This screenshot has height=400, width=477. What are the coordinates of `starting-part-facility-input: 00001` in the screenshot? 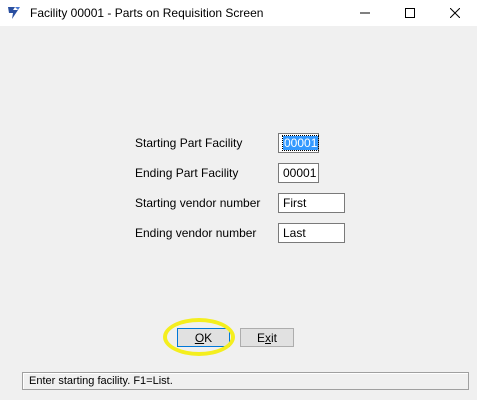 It's located at (299, 143).